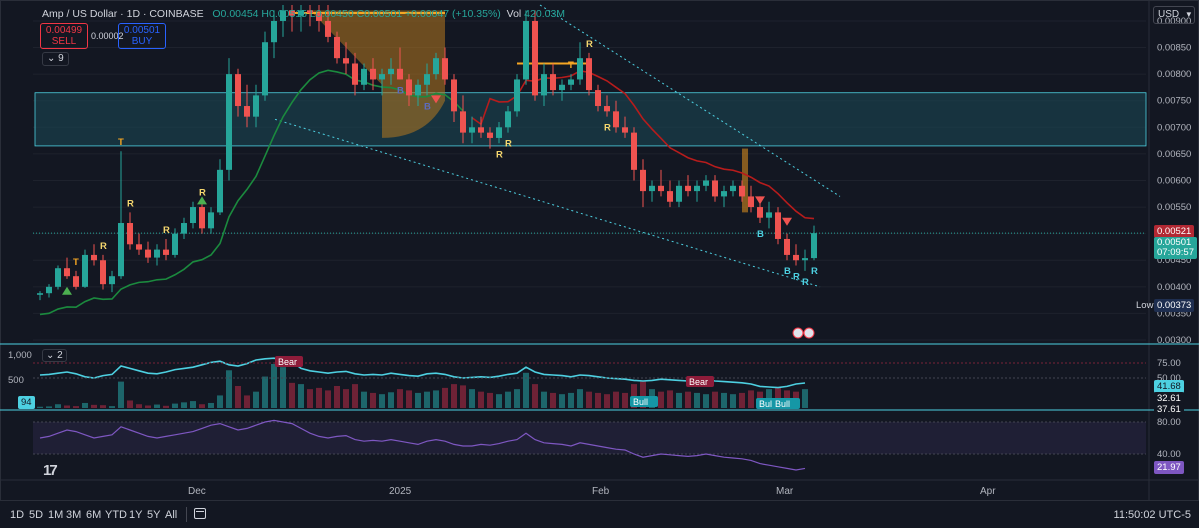 The width and height of the screenshot is (1199, 528). What do you see at coordinates (17, 515) in the screenshot?
I see `range-1d: 1D` at bounding box center [17, 515].